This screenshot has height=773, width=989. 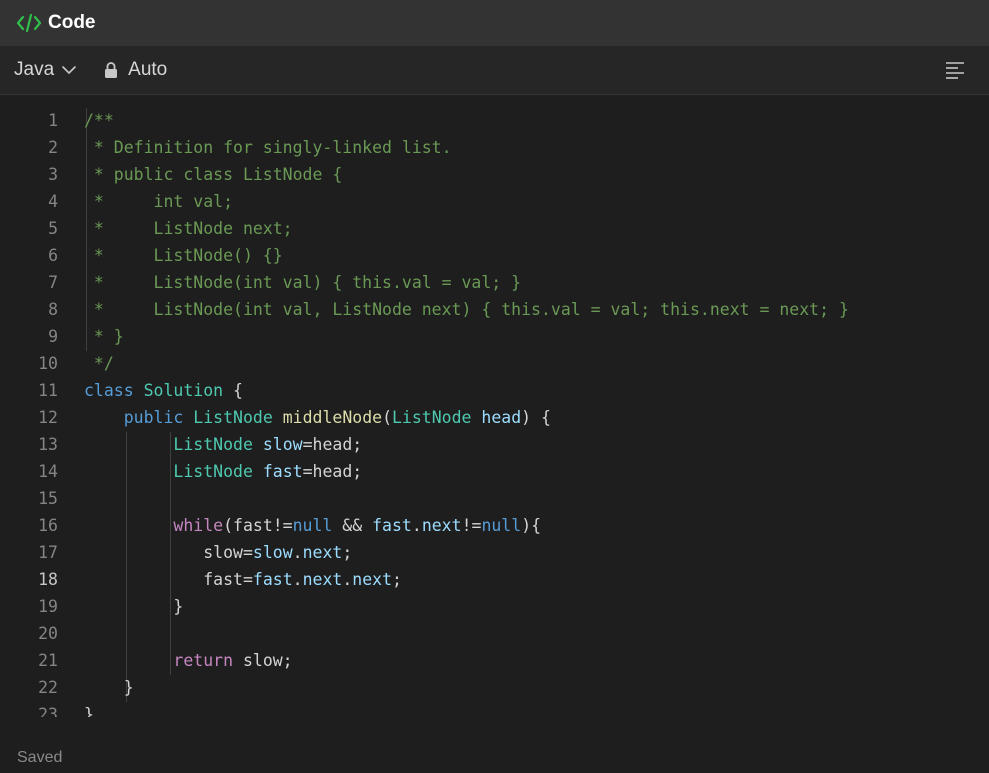 I want to click on line-number: 21, so click(x=48, y=660).